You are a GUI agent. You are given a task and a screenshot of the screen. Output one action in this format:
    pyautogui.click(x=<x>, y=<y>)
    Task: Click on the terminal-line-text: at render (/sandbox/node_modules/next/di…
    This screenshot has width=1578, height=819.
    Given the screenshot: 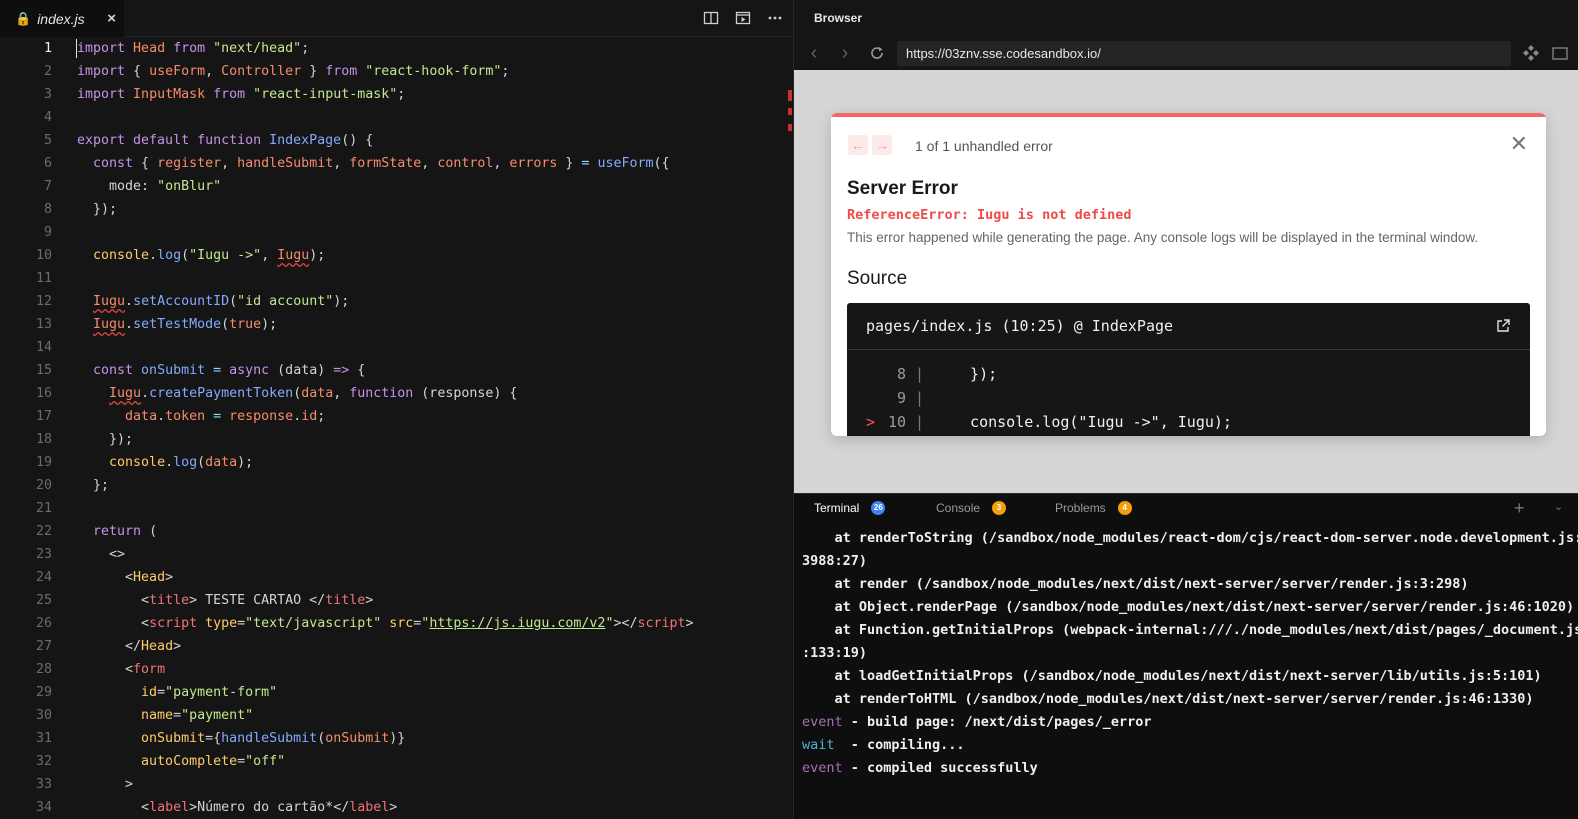 What is the action you would take?
    pyautogui.click(x=1135, y=584)
    